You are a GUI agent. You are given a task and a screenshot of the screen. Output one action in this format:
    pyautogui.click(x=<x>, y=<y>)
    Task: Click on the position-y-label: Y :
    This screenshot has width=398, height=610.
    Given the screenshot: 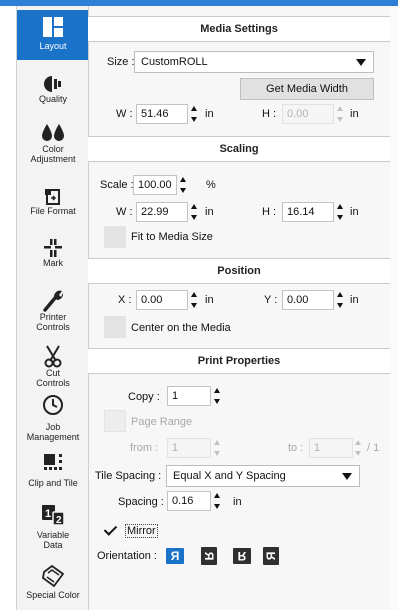 What is the action you would take?
    pyautogui.click(x=271, y=300)
    